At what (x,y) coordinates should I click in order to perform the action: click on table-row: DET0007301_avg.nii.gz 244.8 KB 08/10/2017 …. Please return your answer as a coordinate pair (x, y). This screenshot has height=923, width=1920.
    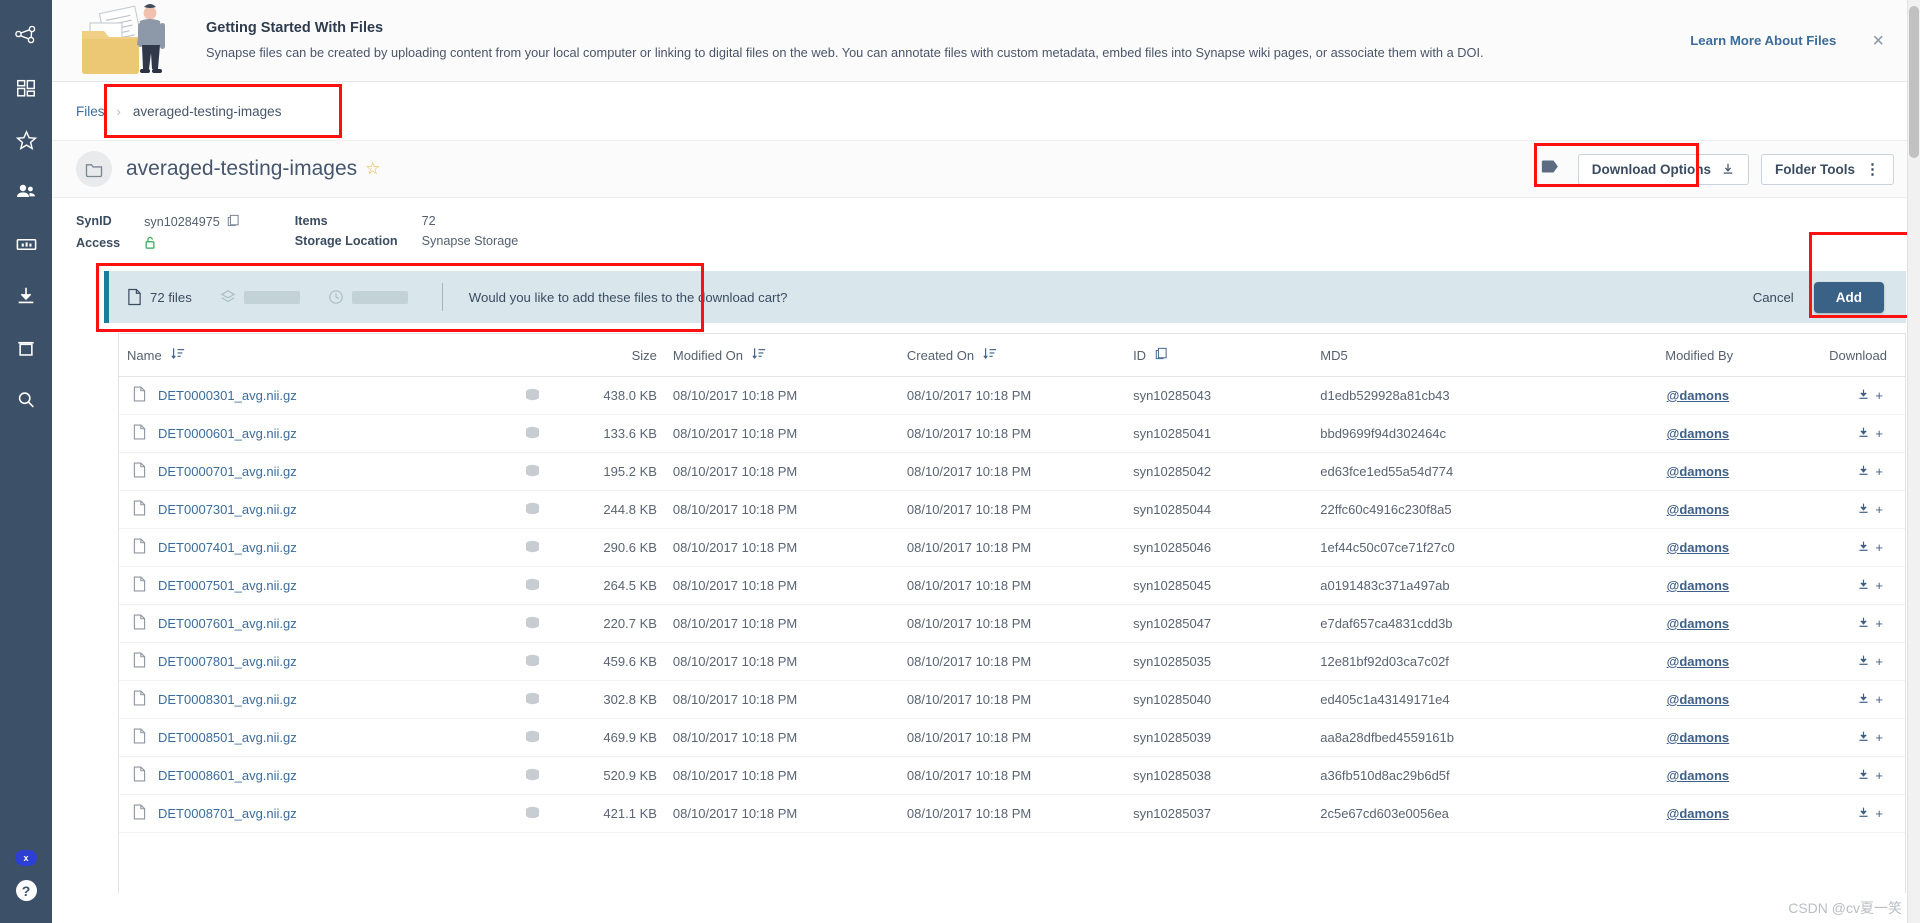
    Looking at the image, I should click on (1012, 509).